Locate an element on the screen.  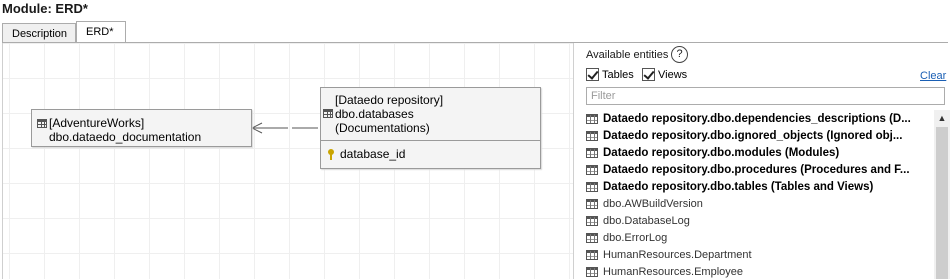
list-item: HumanResources.Employee is located at coordinates (759, 271).